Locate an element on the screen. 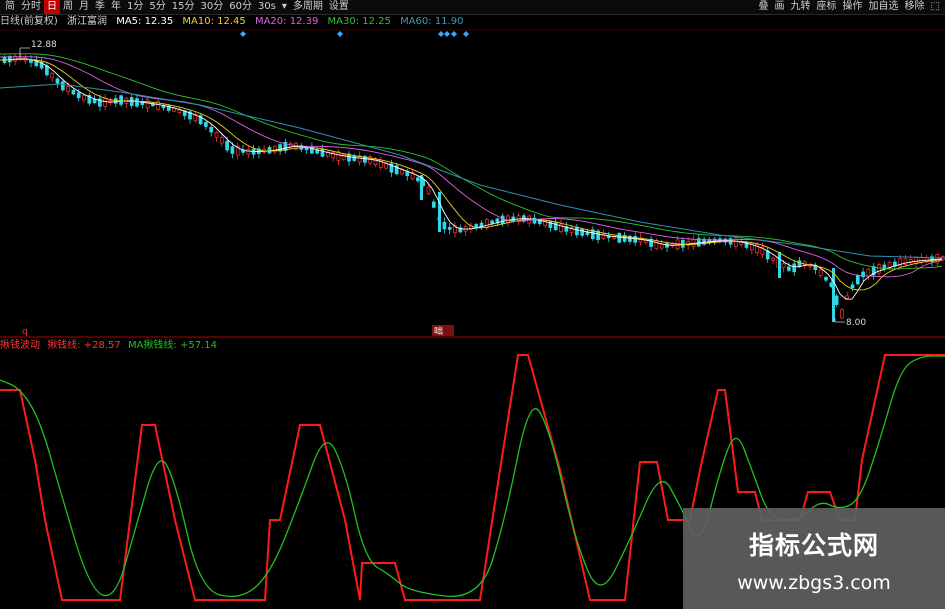 Image resolution: width=945 pixels, height=609 pixels. watermark-title: 指标公式网 is located at coordinates (813, 545).